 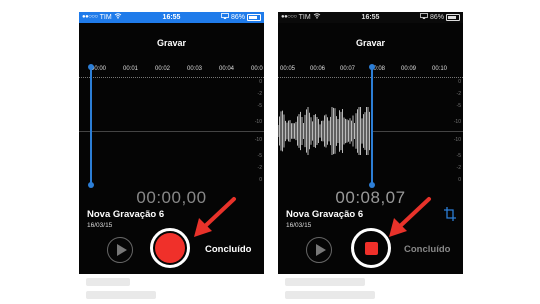 What do you see at coordinates (318, 69) in the screenshot?
I see `timeline-tick: 00:06` at bounding box center [318, 69].